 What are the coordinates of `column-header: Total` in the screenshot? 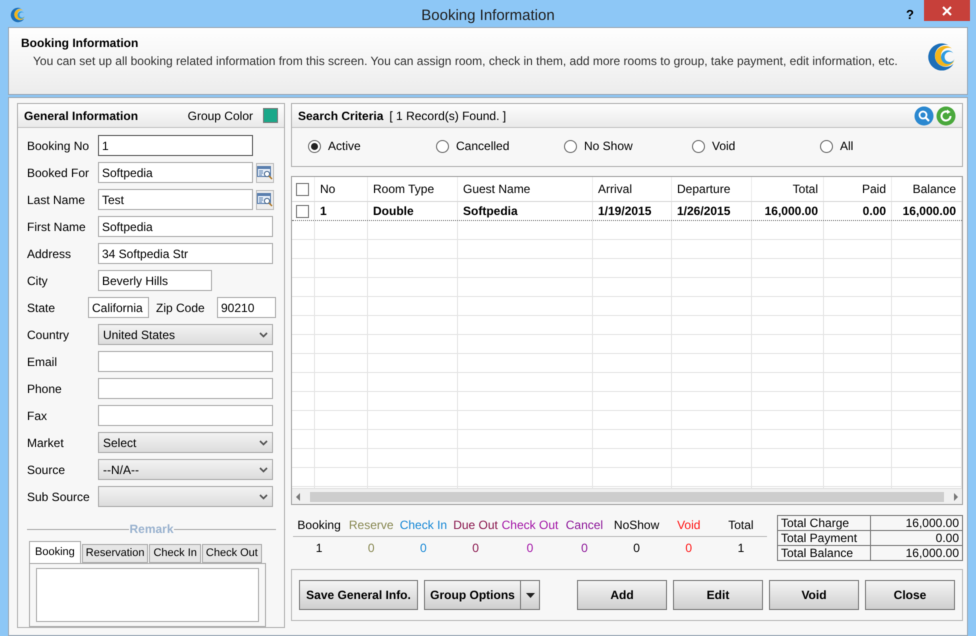 It's located at (805, 189).